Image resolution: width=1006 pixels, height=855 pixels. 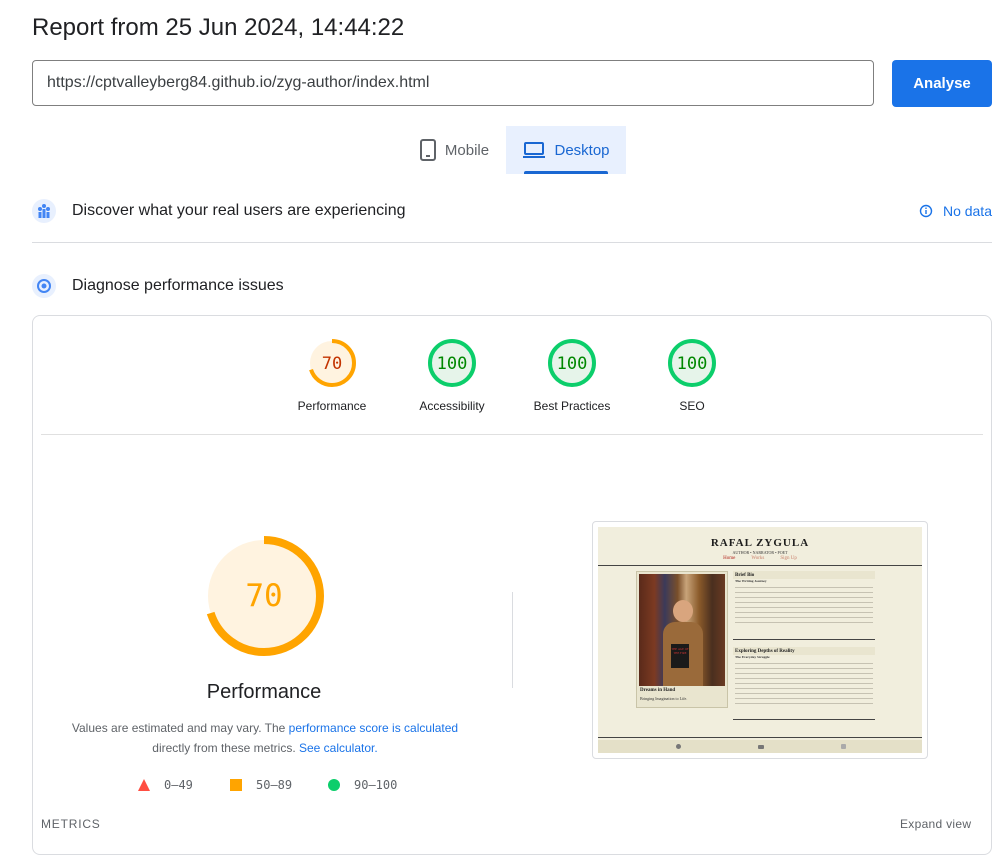 I want to click on performance-big-value: 70, so click(x=263, y=596).